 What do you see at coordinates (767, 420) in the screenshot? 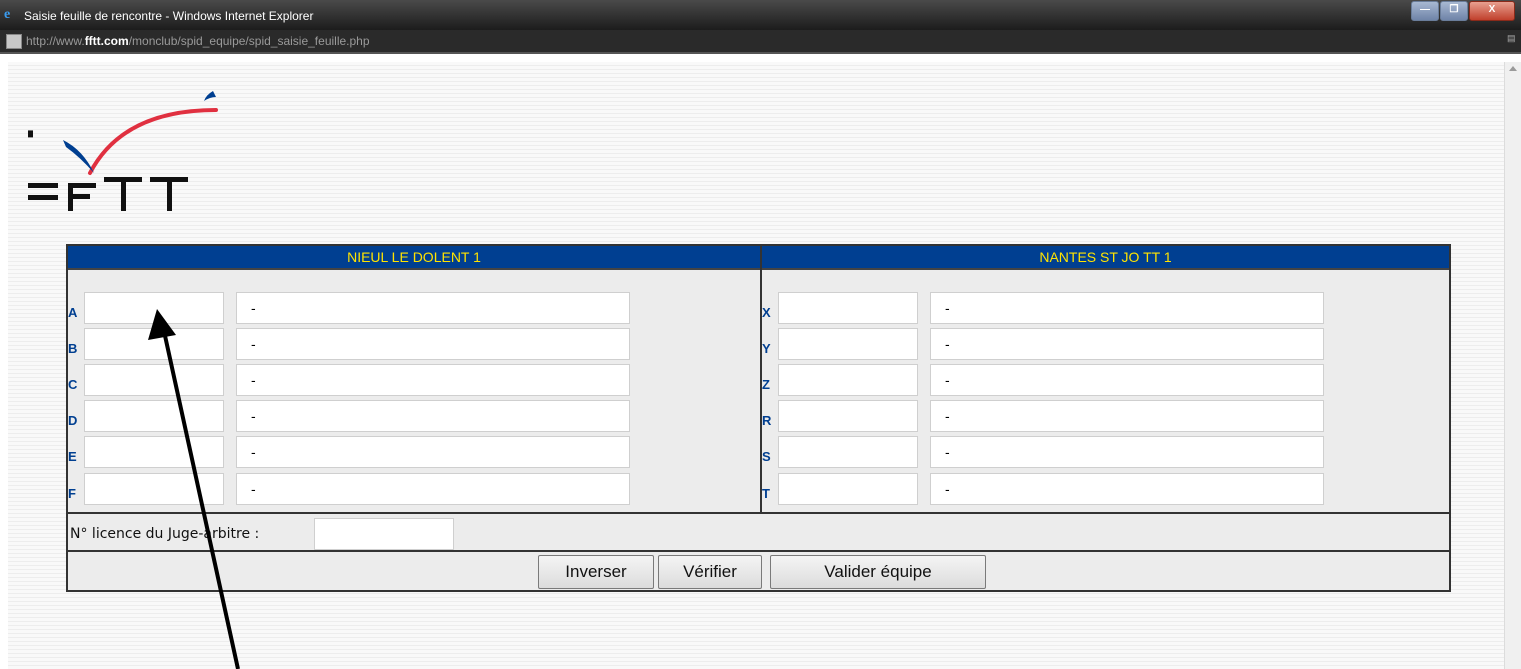
I see `slot-label: R` at bounding box center [767, 420].